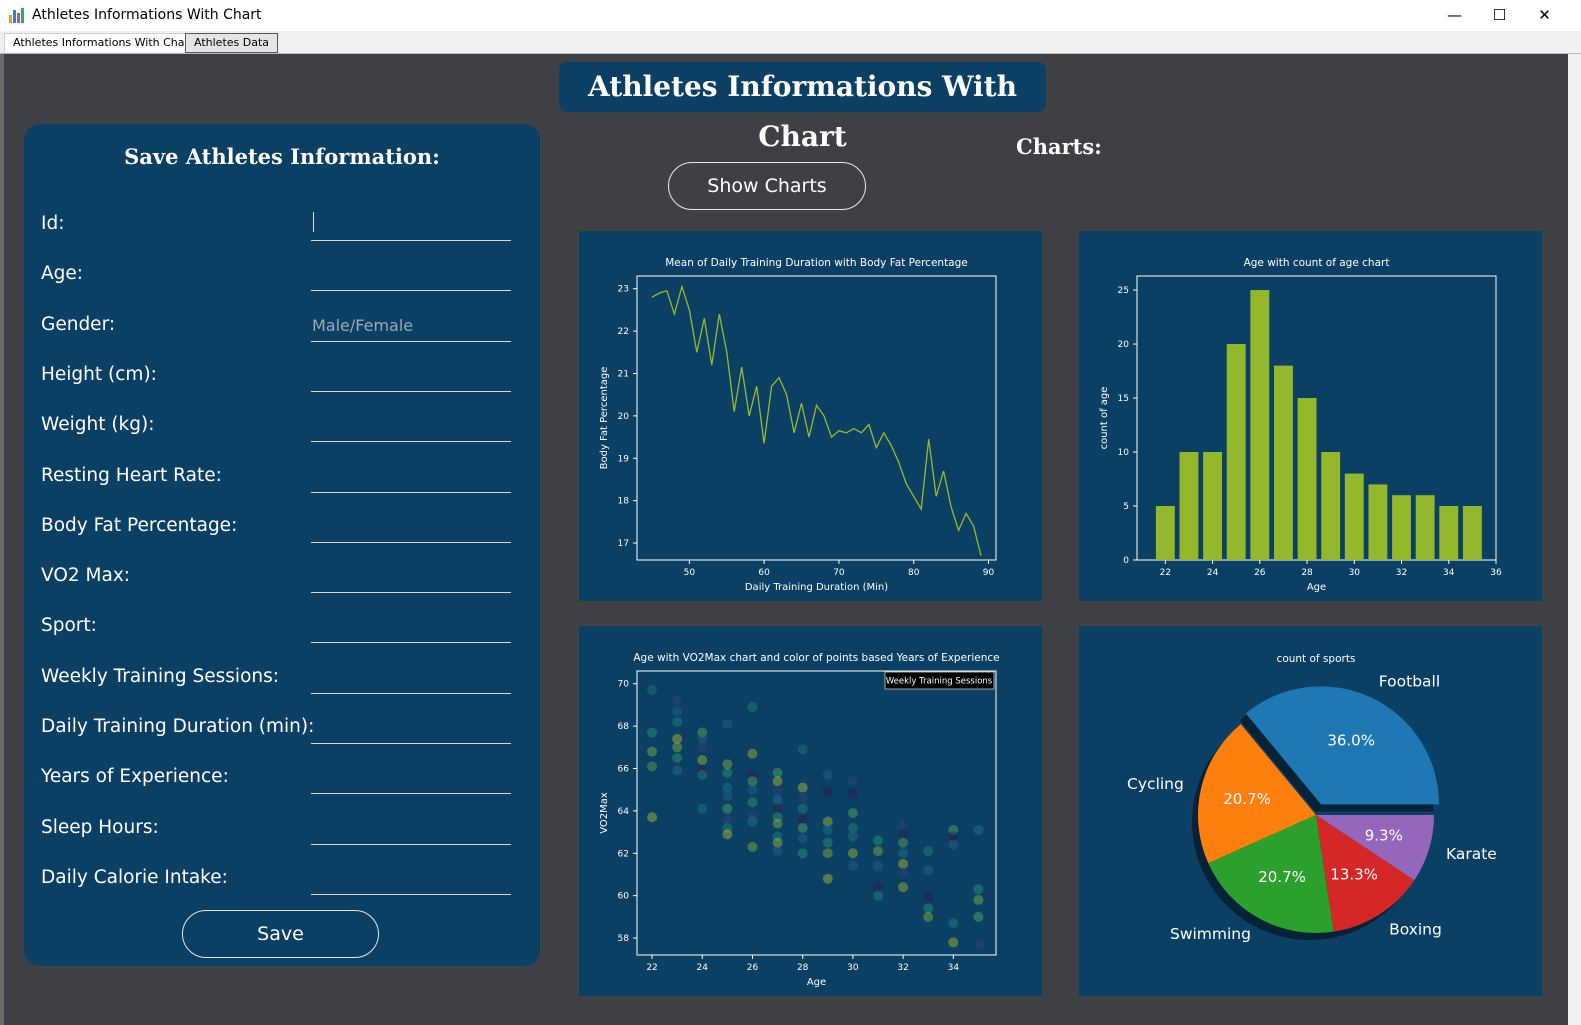 Image resolution: width=1581 pixels, height=1025 pixels. I want to click on x-tick-label: 28, so click(803, 968).